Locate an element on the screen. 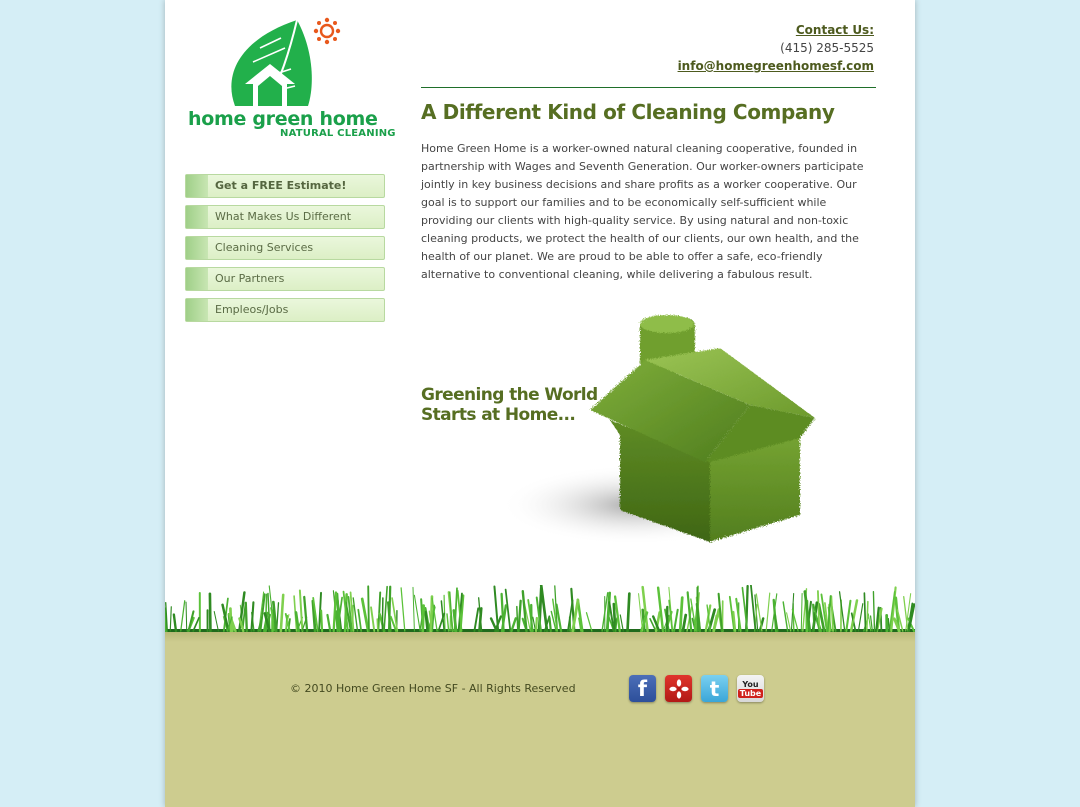  nav-item-label: Empleos/Jobs is located at coordinates (252, 309).